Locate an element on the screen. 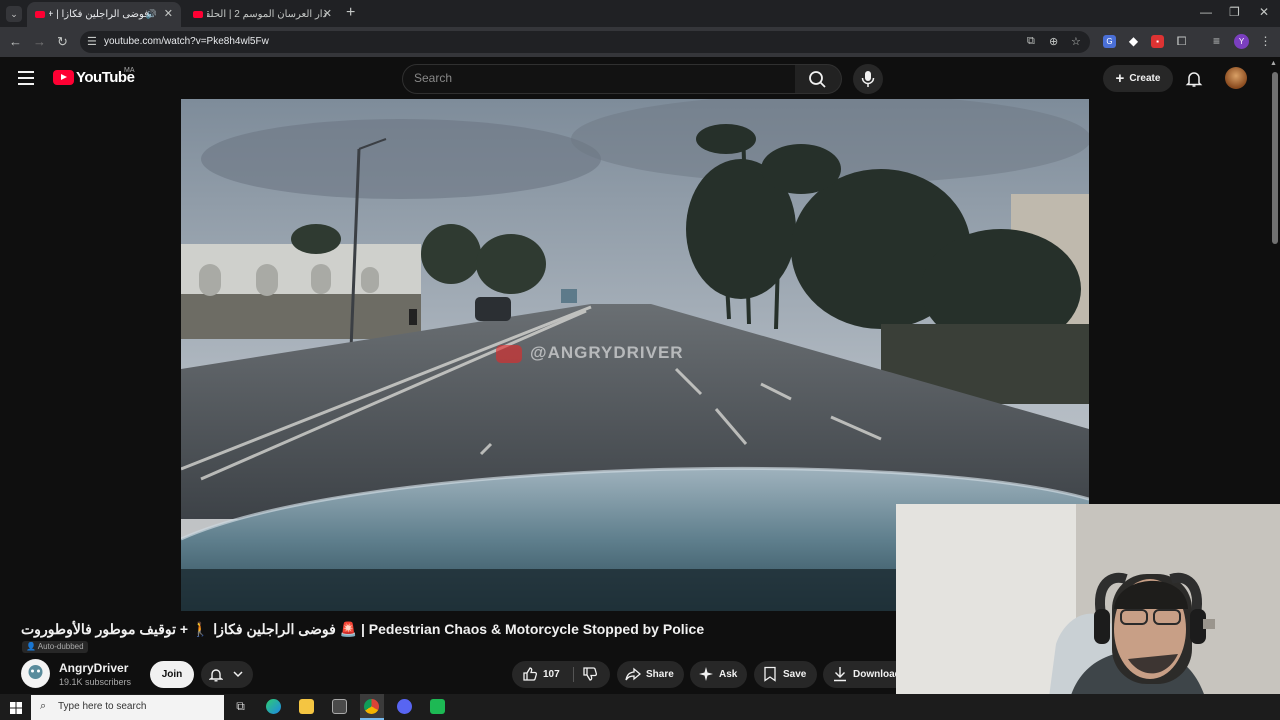  share-button: Share is located at coordinates (650, 674).